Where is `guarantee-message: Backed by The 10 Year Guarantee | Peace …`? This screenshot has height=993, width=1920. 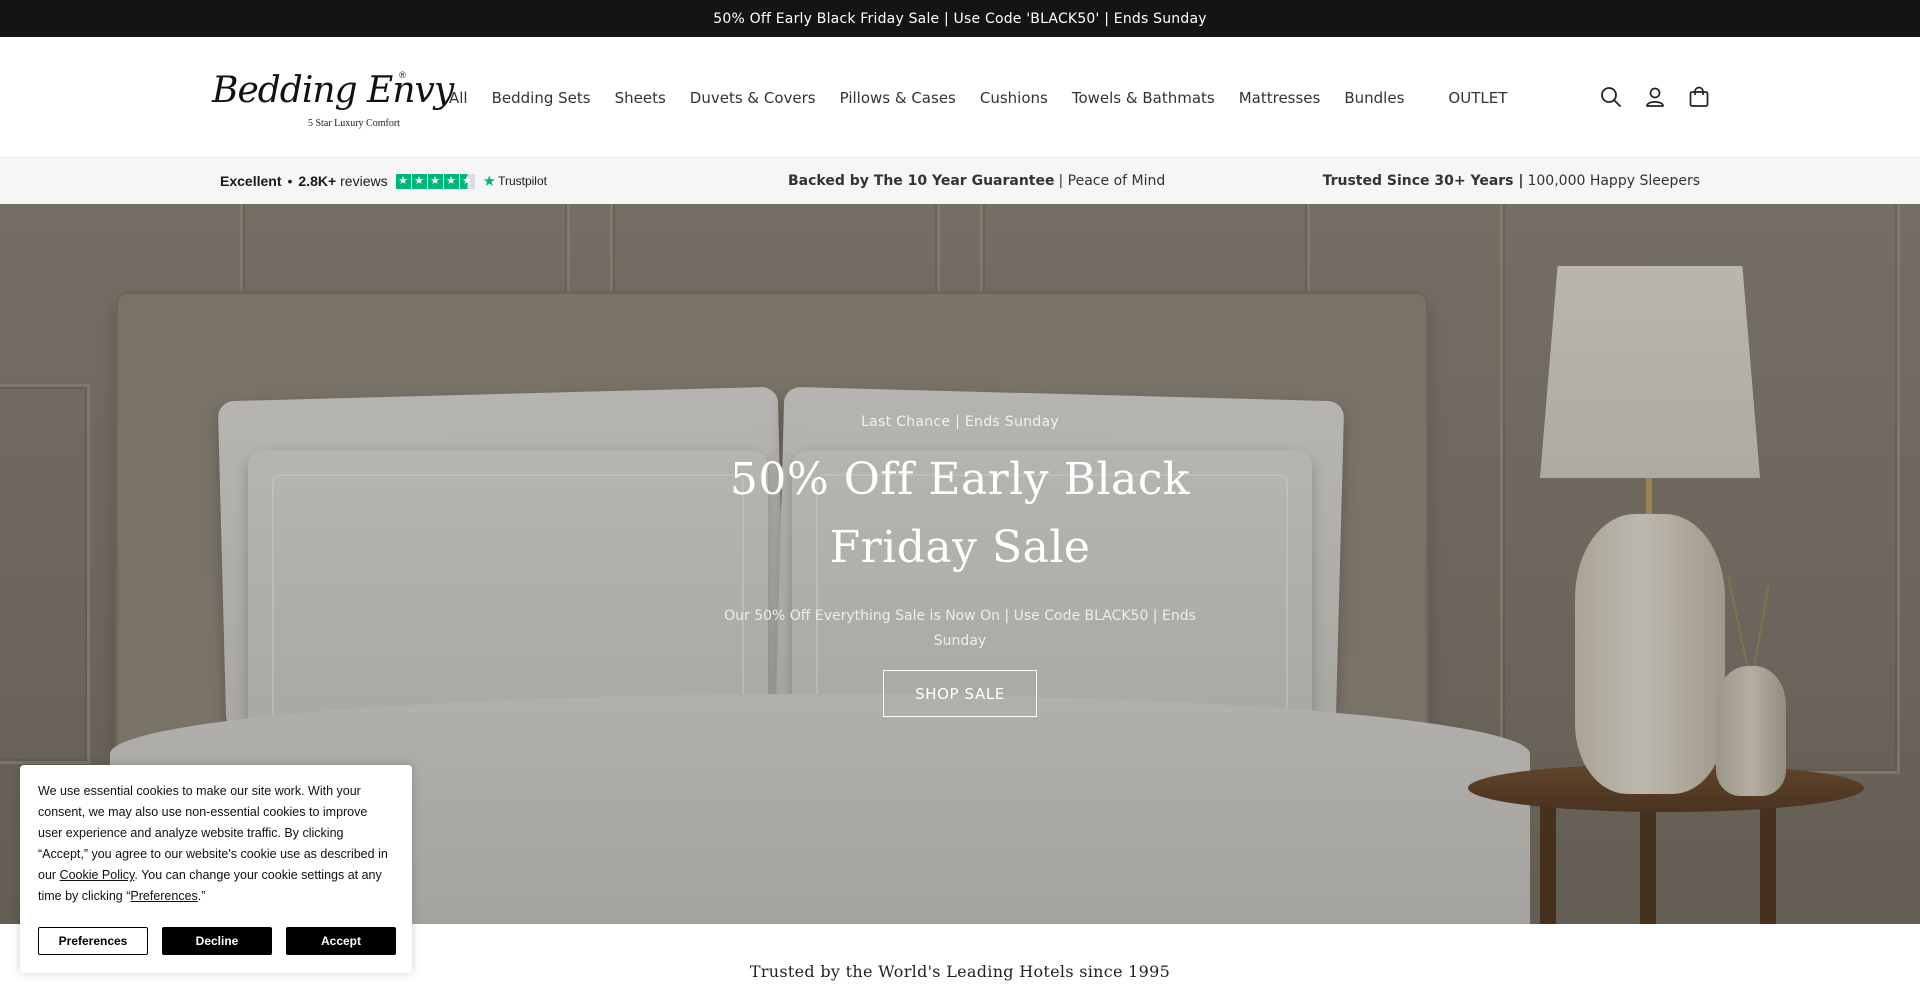 guarantee-message: Backed by The 10 Year Guarantee | Peace … is located at coordinates (976, 181).